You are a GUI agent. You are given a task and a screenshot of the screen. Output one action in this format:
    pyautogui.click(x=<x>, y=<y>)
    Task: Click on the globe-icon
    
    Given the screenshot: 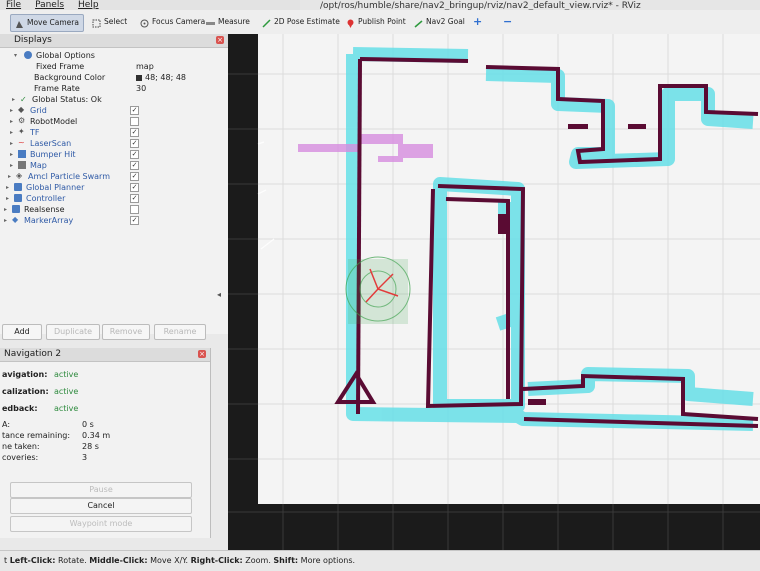 What is the action you would take?
    pyautogui.click(x=28, y=55)
    